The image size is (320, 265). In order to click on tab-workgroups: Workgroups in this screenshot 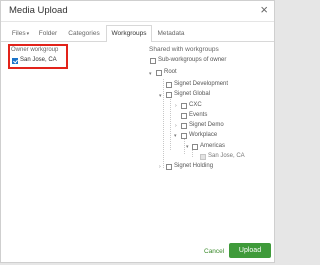, I will do `click(129, 33)`.